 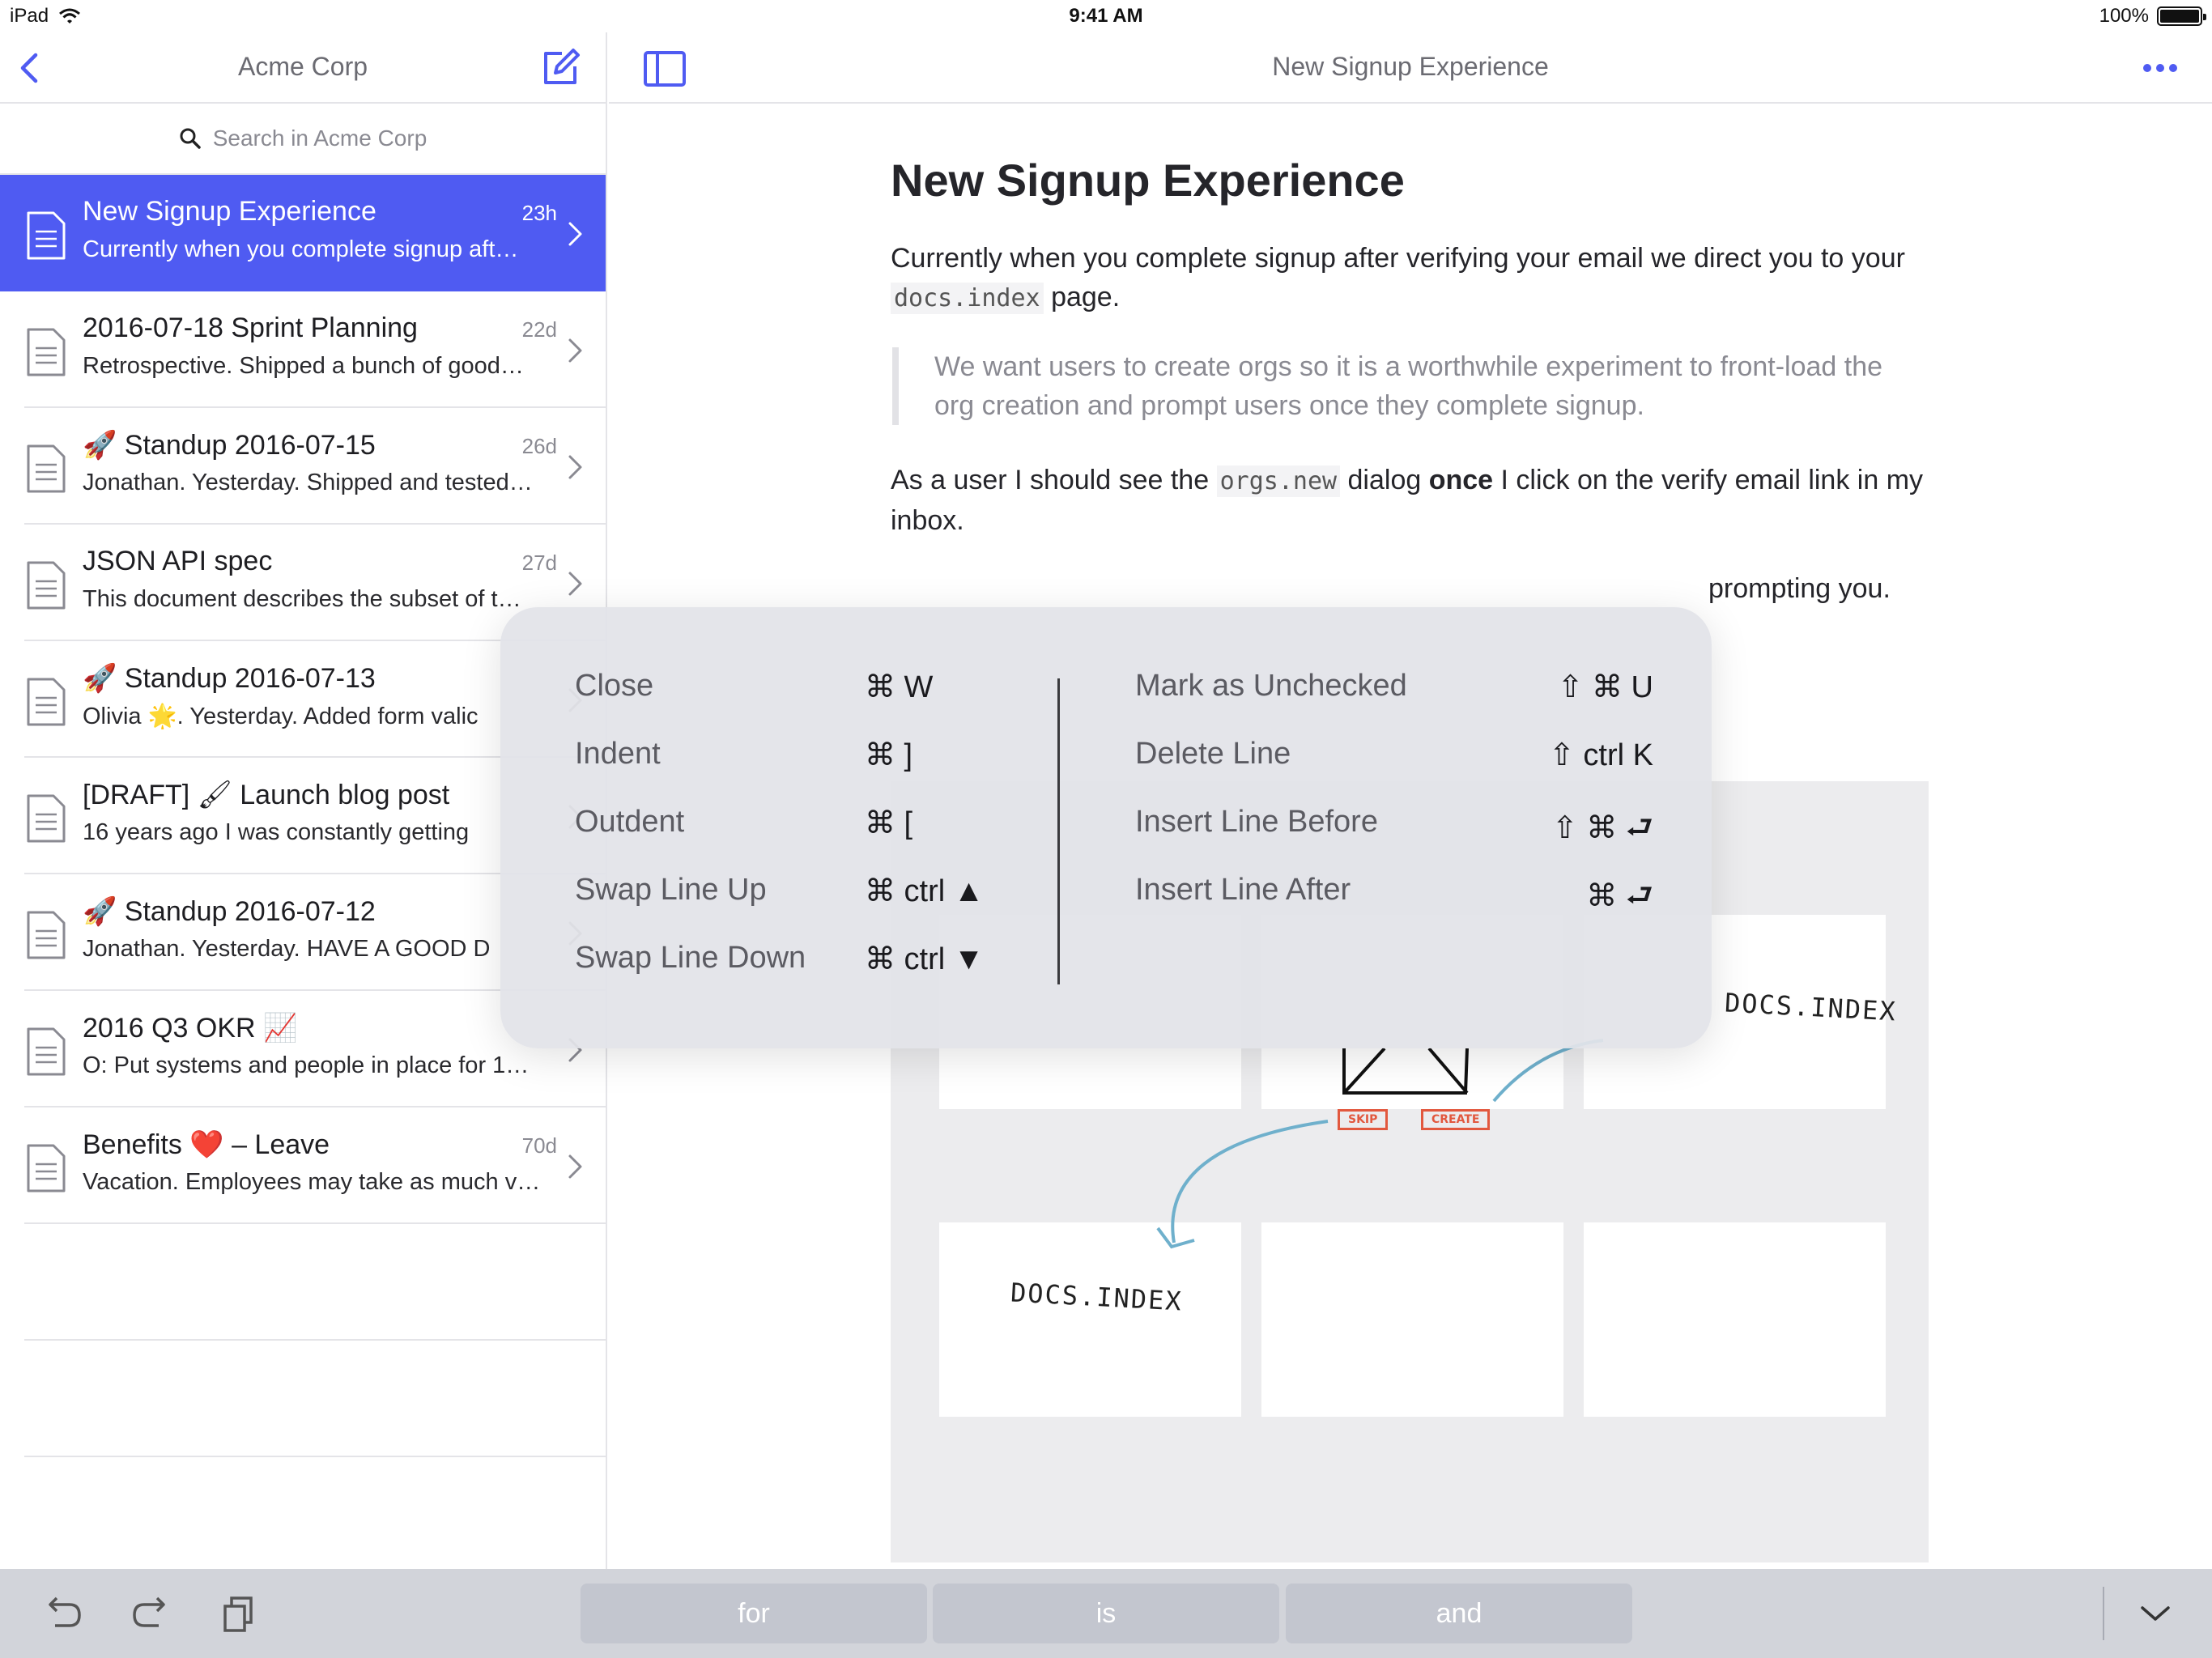 I want to click on shortcut-name: Outdent, so click(x=630, y=822).